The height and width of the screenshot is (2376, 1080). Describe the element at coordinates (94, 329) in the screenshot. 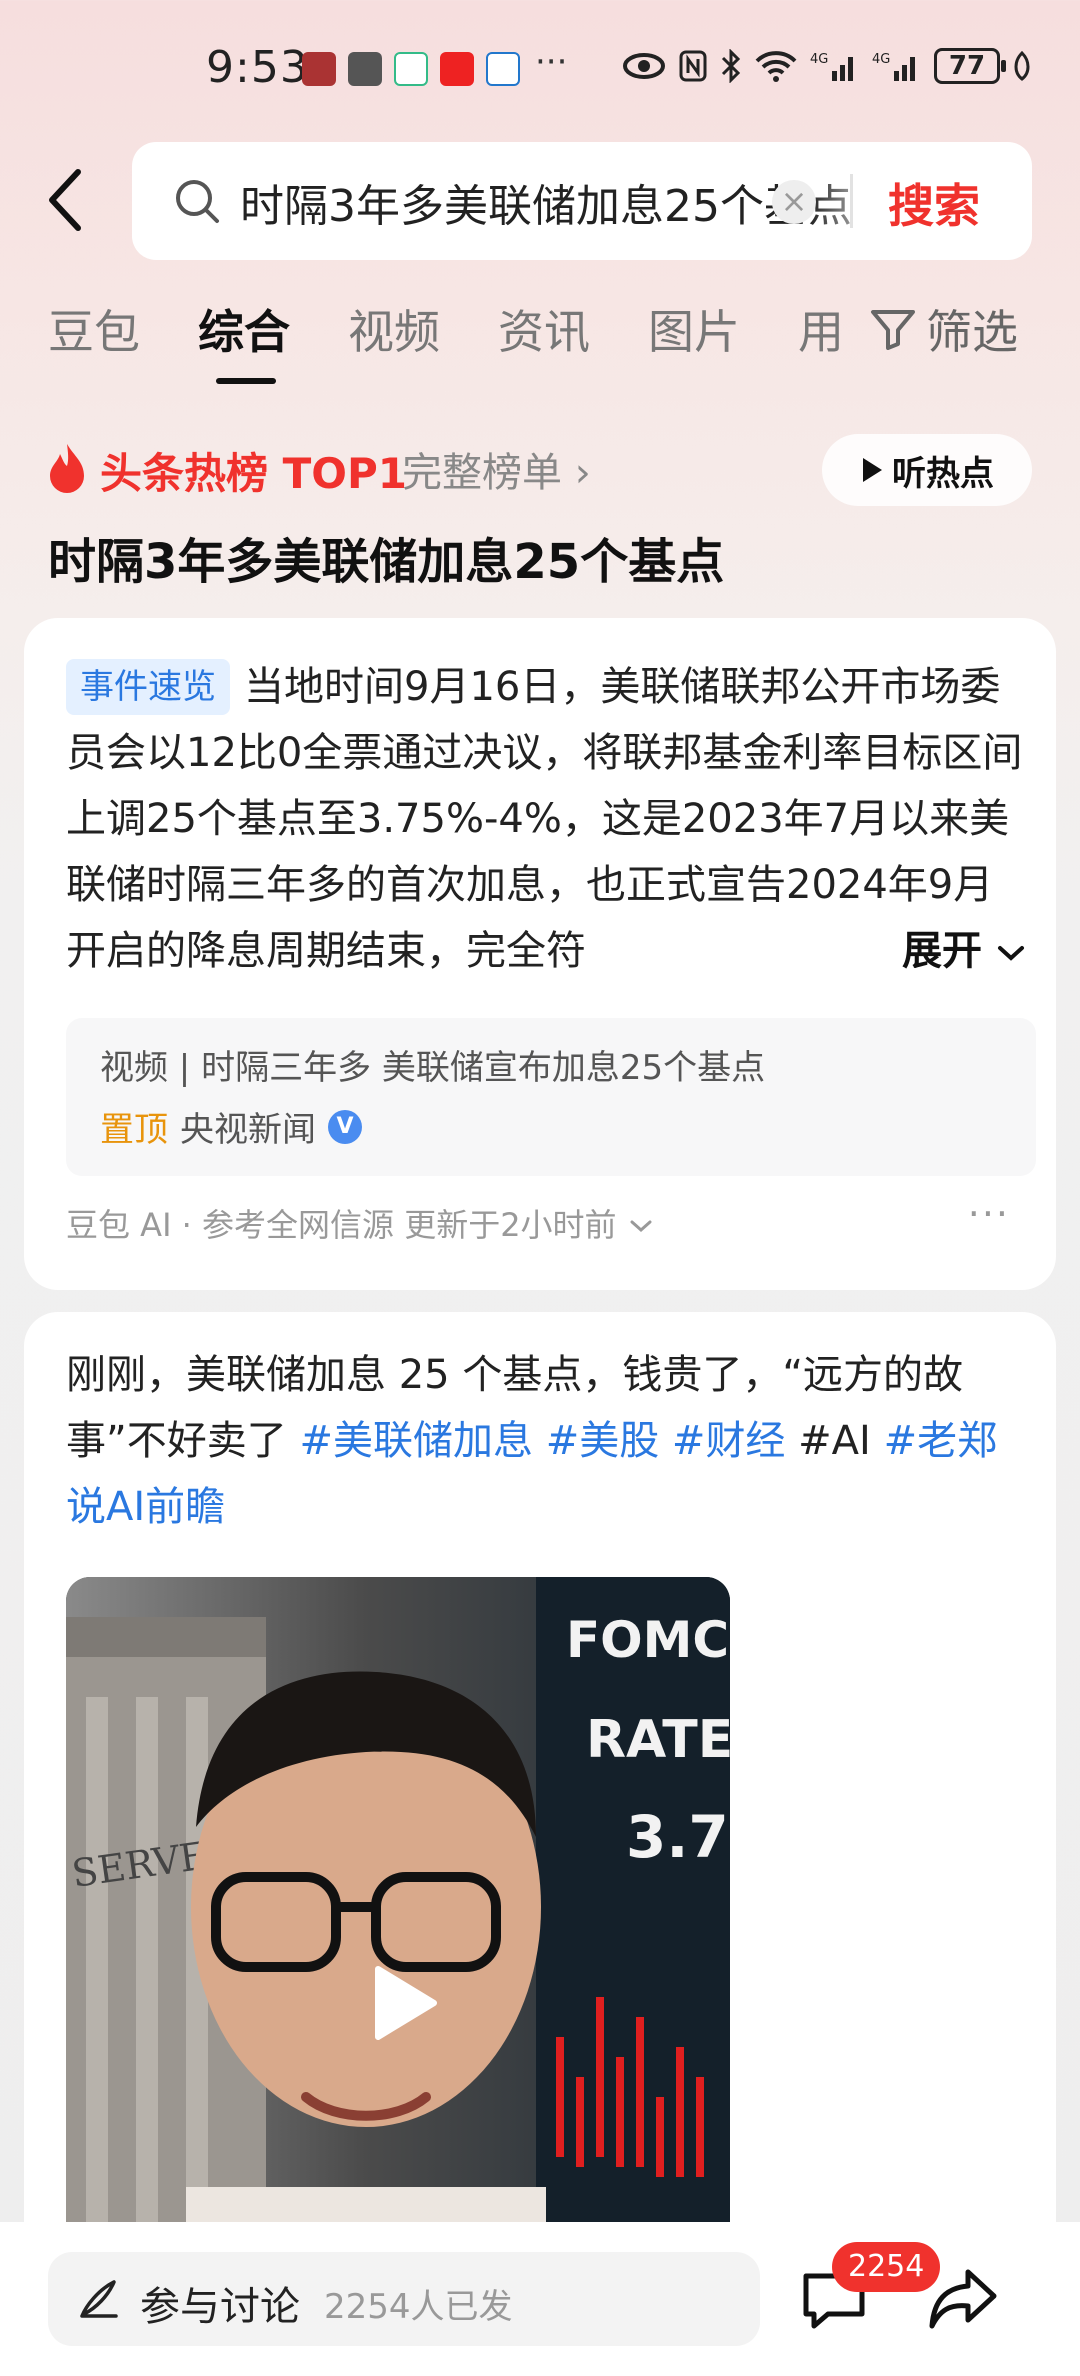

I see `tab-doubao: 豆包` at that location.